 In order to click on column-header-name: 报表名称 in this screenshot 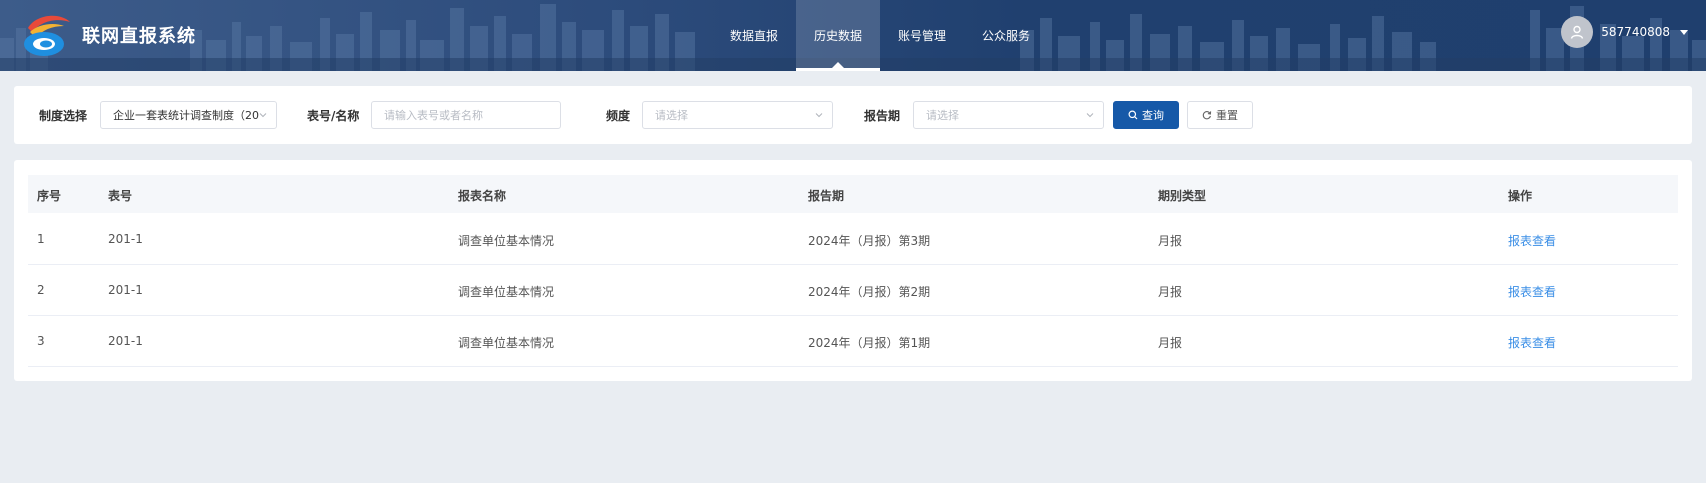, I will do `click(482, 196)`.